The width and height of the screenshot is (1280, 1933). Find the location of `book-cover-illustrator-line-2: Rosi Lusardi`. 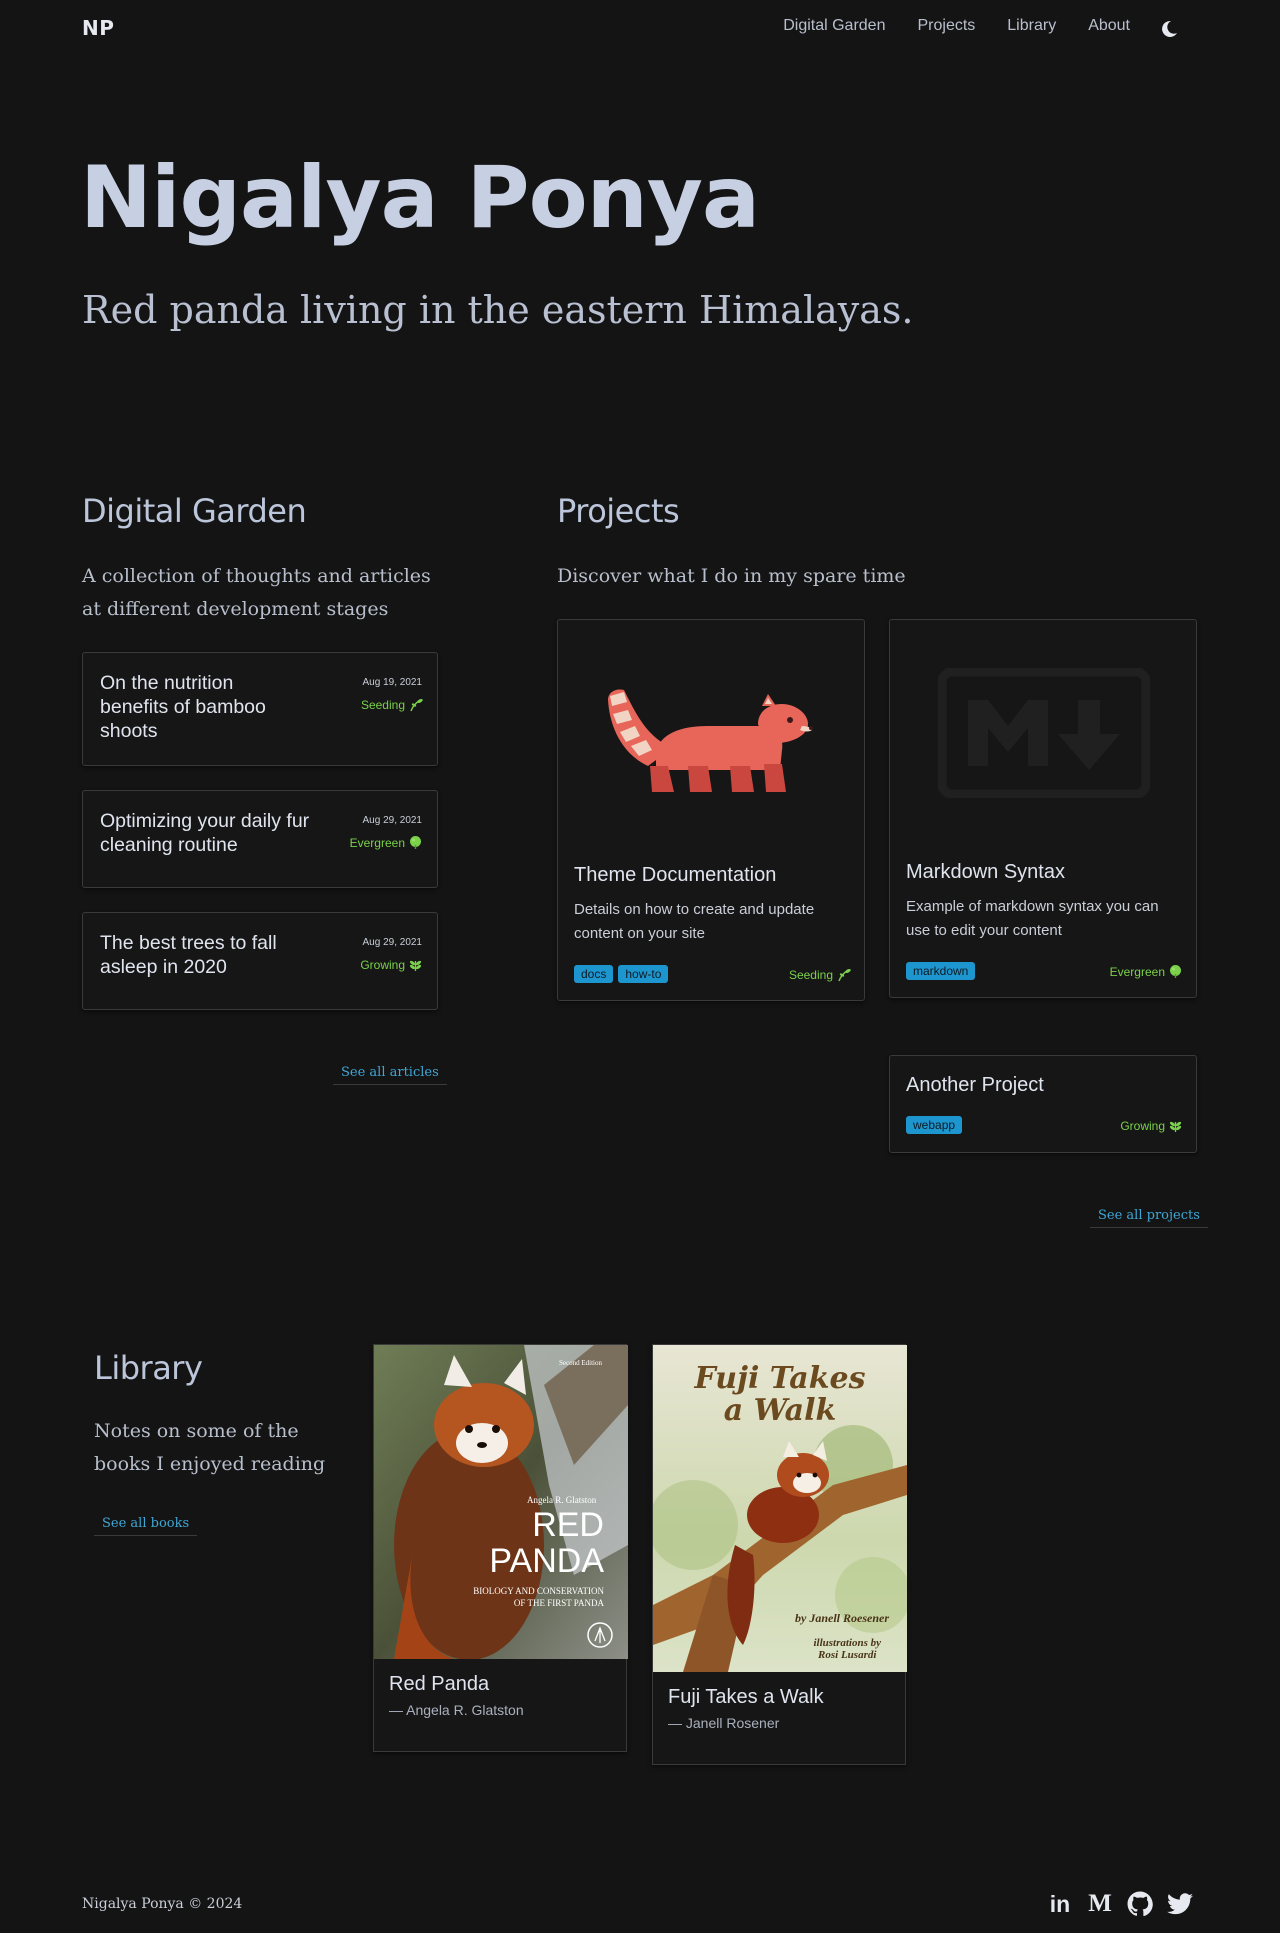

book-cover-illustrator-line-2: Rosi Lusardi is located at coordinates (847, 1655).